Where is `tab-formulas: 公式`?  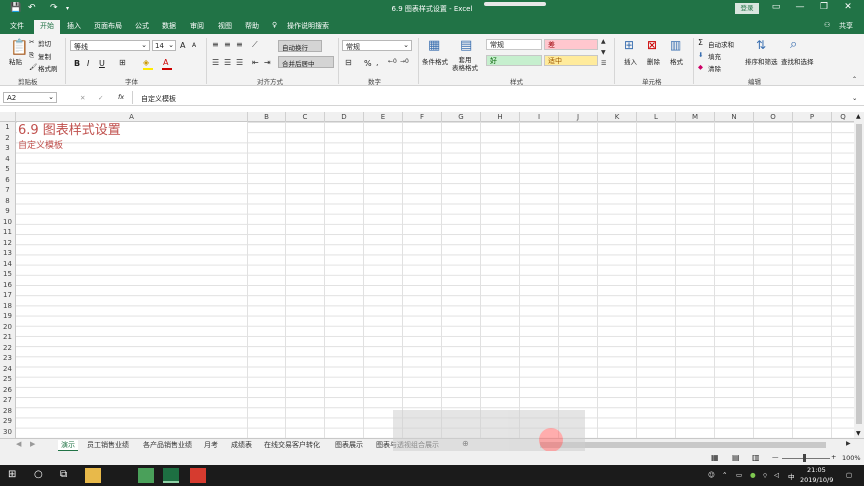 tab-formulas: 公式 is located at coordinates (142, 26).